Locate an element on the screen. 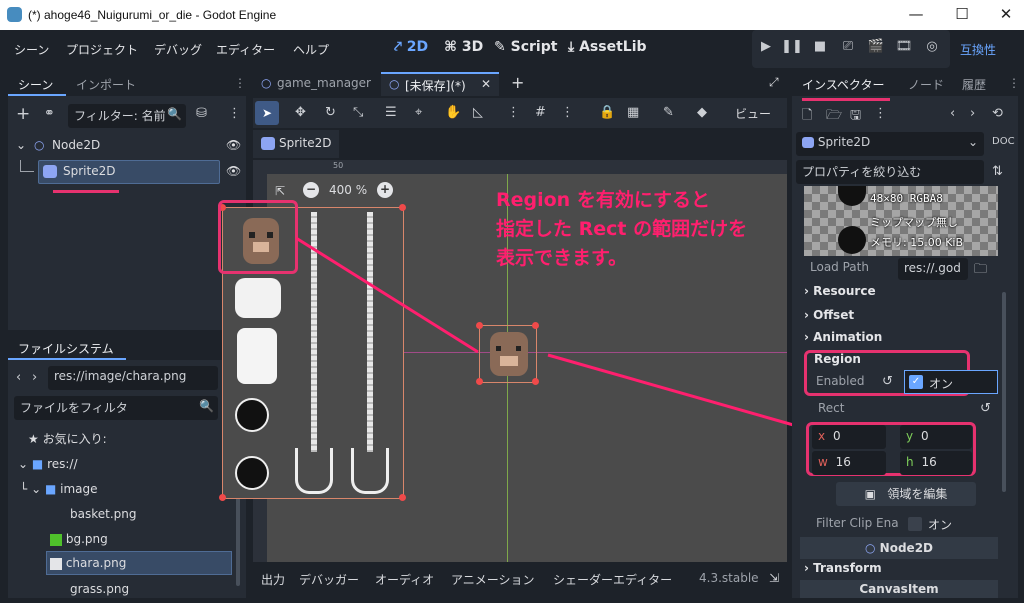 The image size is (1024, 603). tab-inspector: インスペクター is located at coordinates (843, 84).